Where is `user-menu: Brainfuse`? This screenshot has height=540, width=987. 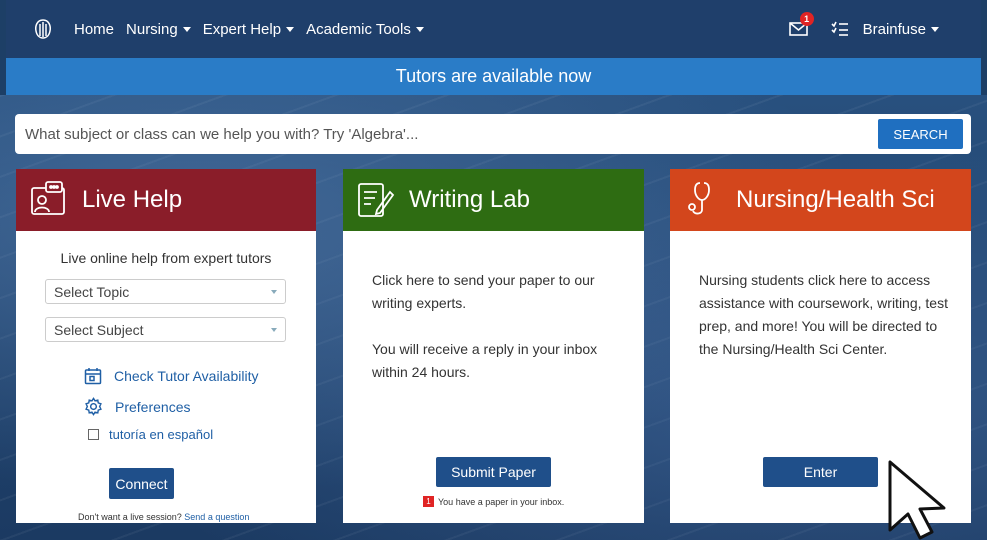
user-menu: Brainfuse is located at coordinates (901, 29).